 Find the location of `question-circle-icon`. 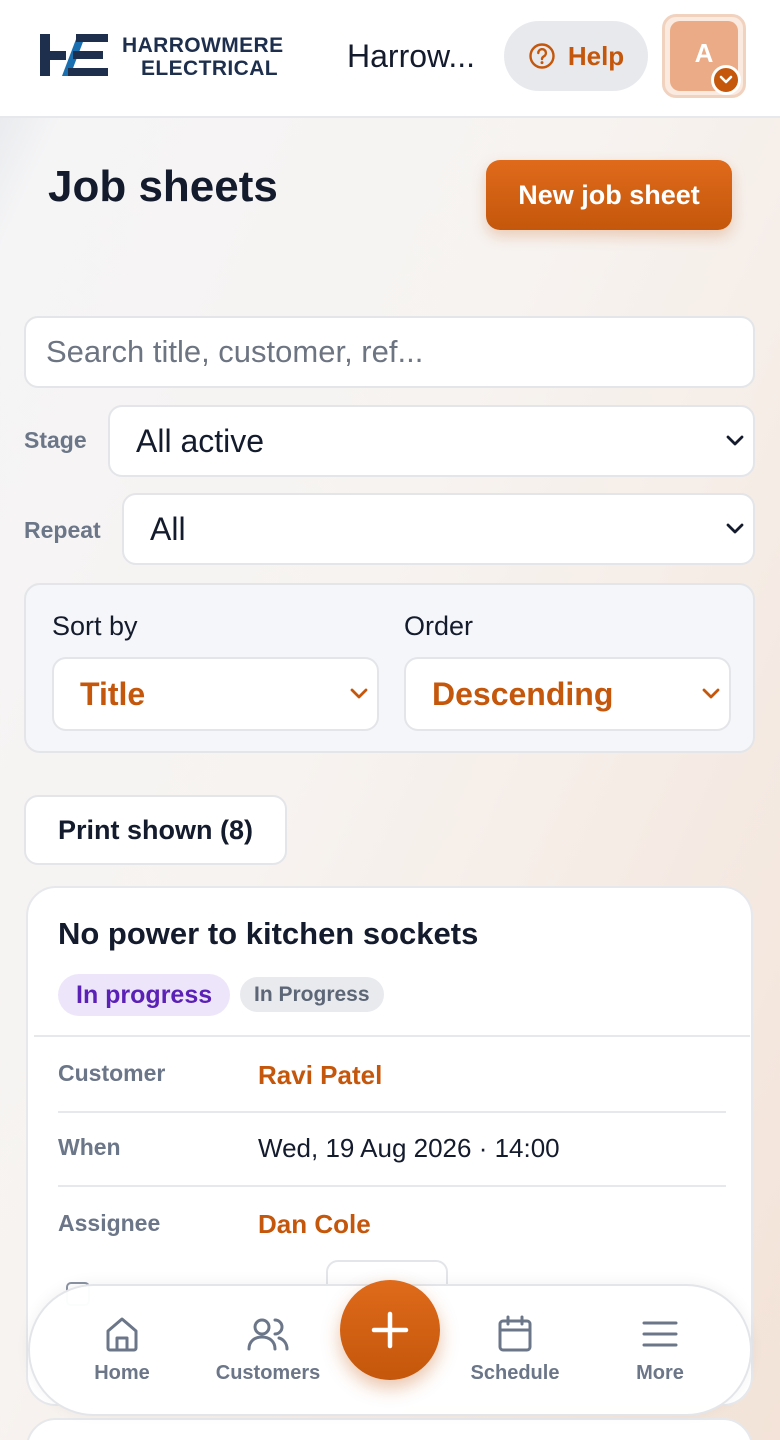

question-circle-icon is located at coordinates (542, 56).